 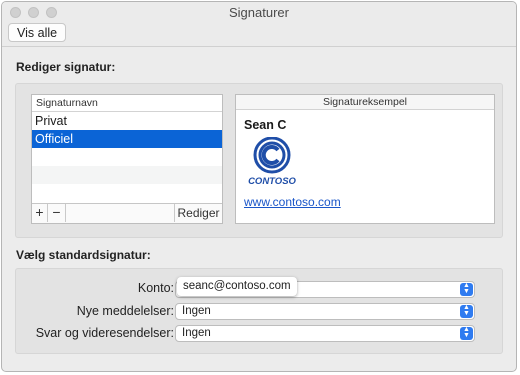 What do you see at coordinates (292, 202) in the screenshot?
I see `signature-website-link: www.contoso.com` at bounding box center [292, 202].